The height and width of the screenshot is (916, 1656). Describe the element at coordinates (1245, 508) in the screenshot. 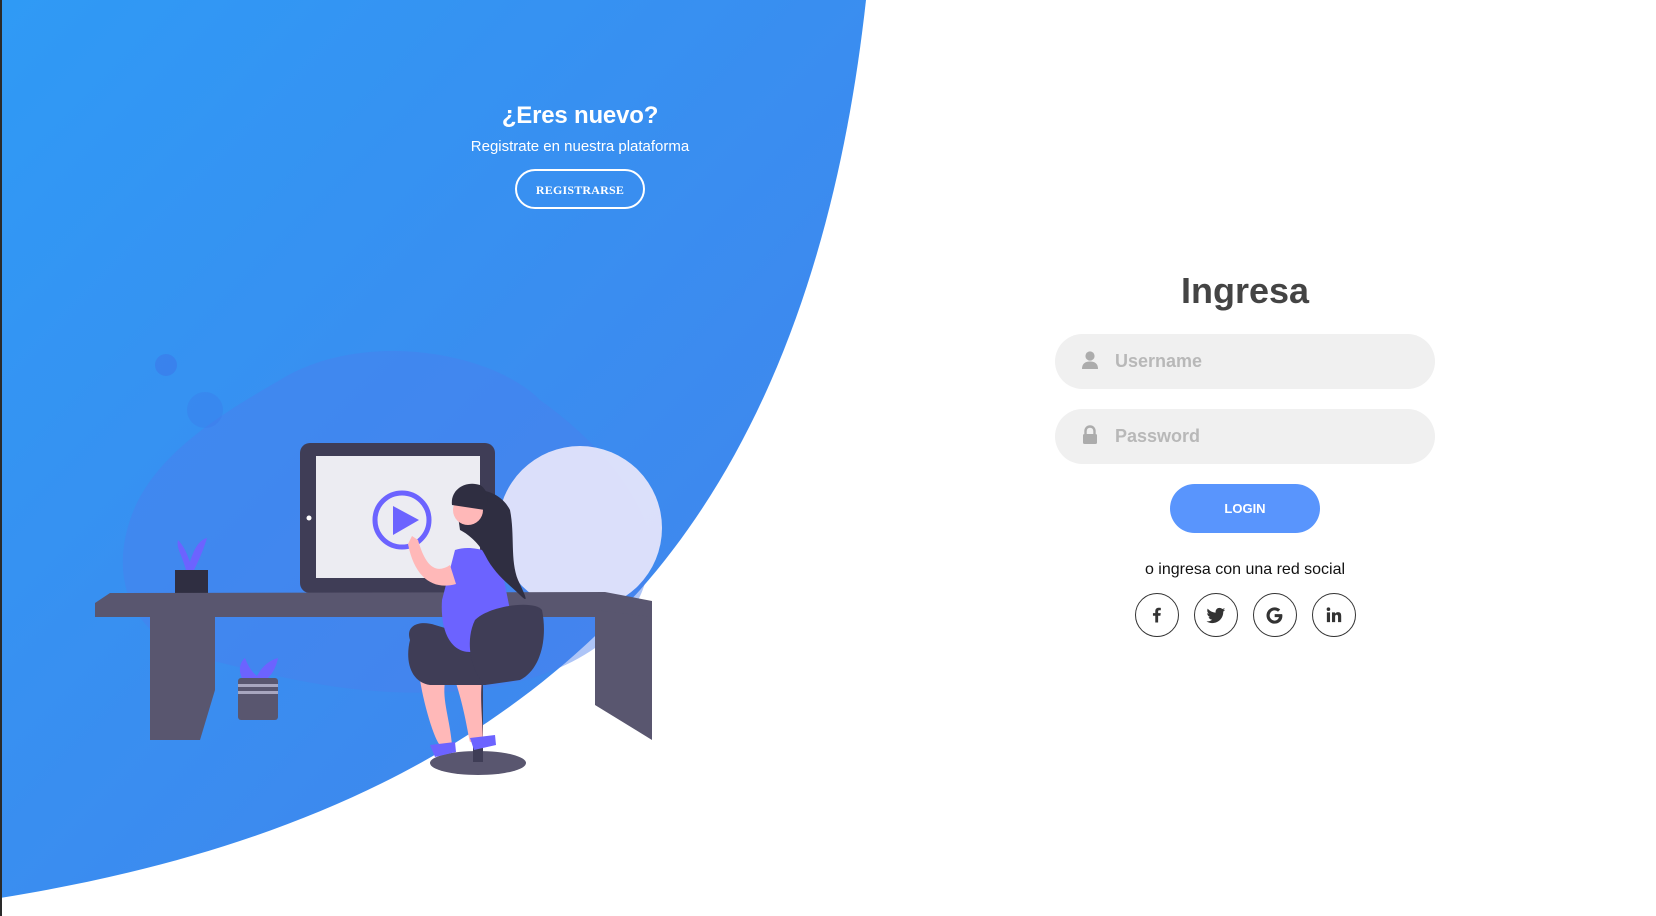

I see `login-button: LOGIN` at that location.